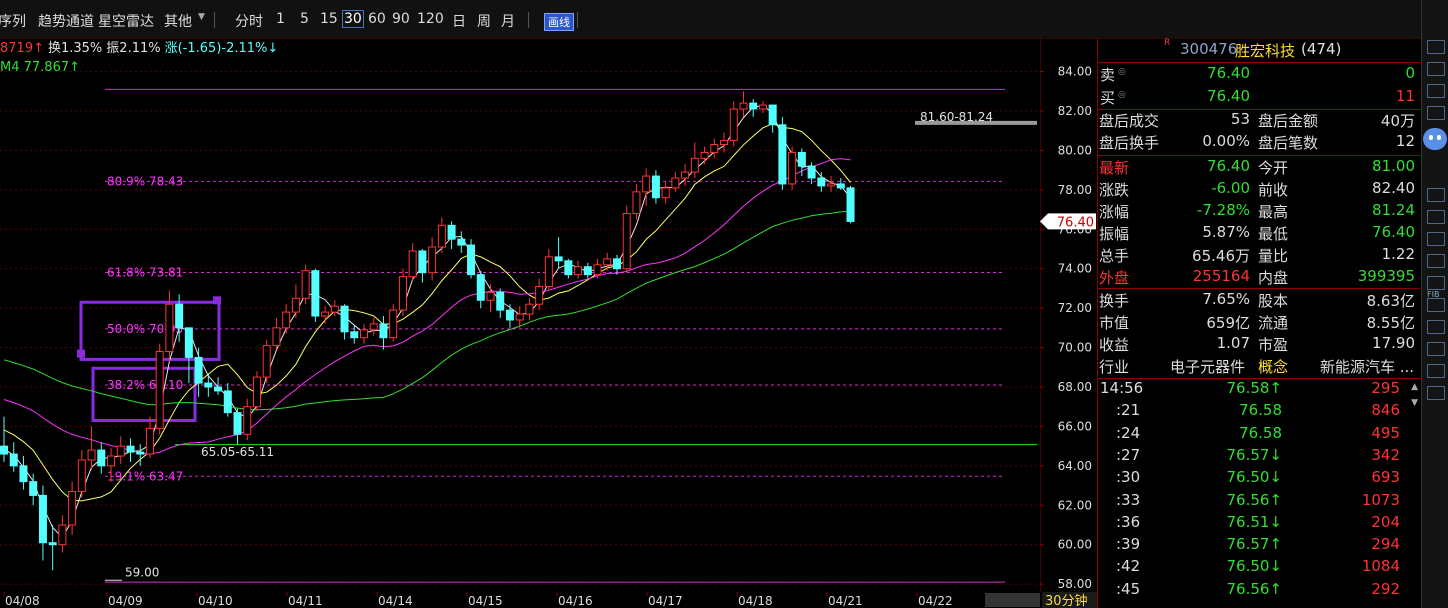 The height and width of the screenshot is (608, 1448). What do you see at coordinates (484, 21) in the screenshot?
I see `period-周: 周` at bounding box center [484, 21].